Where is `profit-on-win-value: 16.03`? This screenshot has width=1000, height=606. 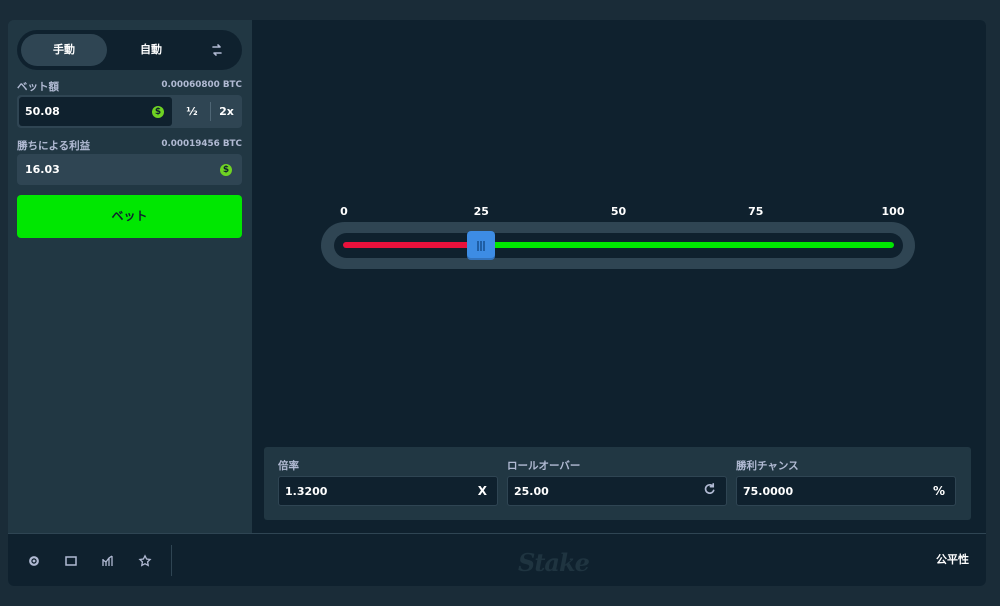 profit-on-win-value: 16.03 is located at coordinates (42, 169).